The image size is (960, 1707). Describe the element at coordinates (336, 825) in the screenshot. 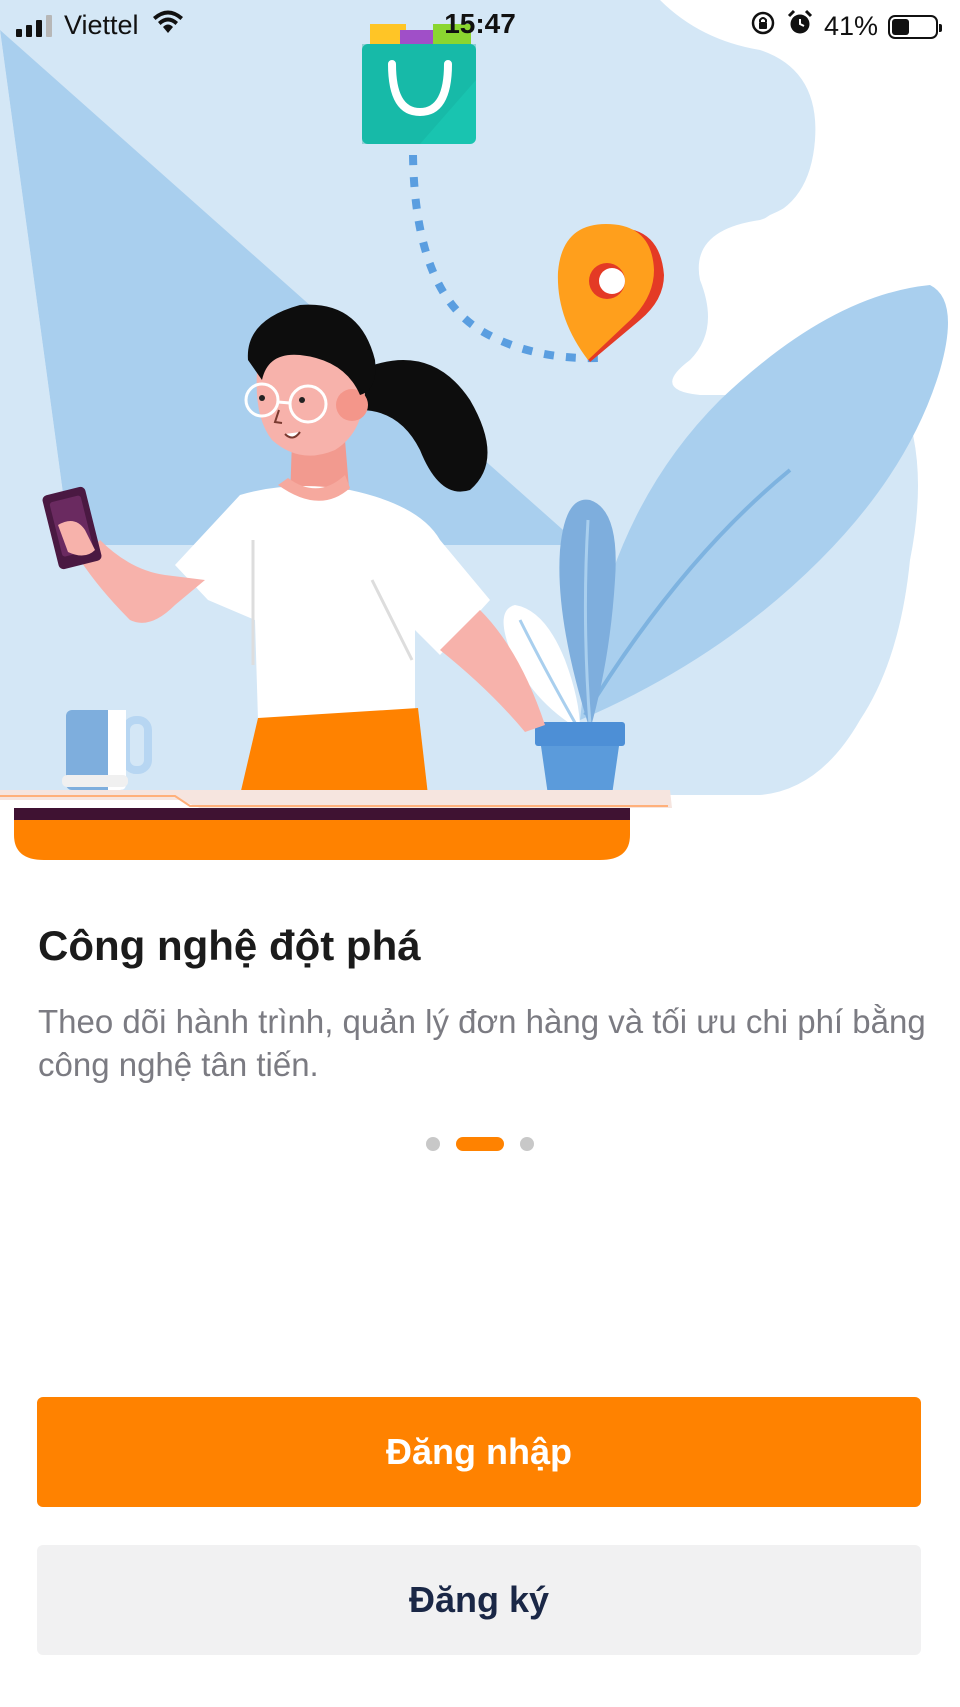

I see `desk` at that location.